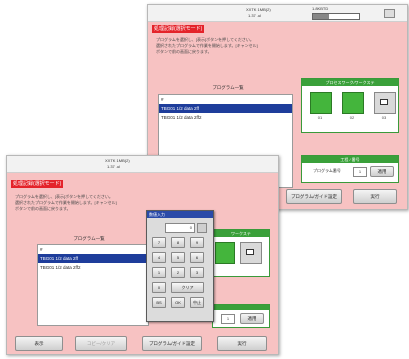 Image resolution: width=409 pixels, height=359 pixels. I want to click on key-9: 9, so click(197, 242).